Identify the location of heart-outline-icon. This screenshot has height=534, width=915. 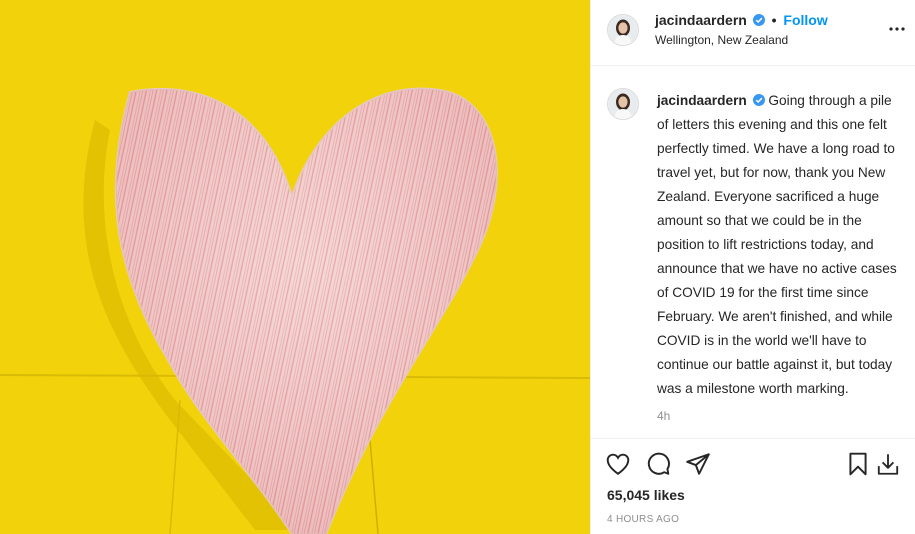
(619, 465).